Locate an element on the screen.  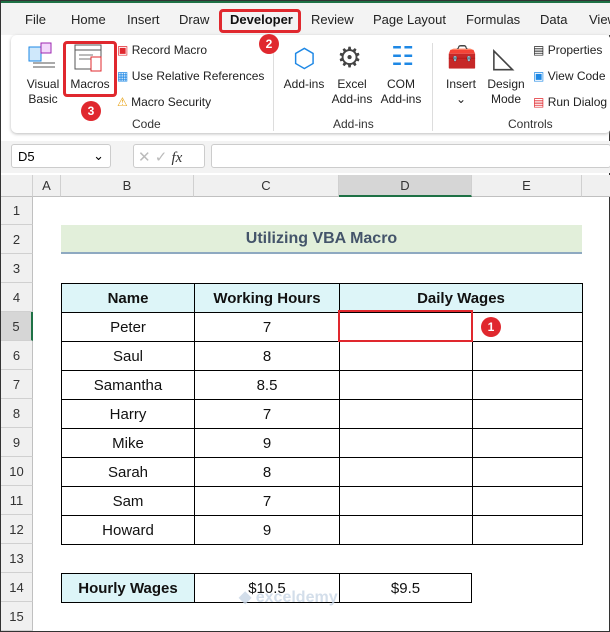
group-addins-label: Add-ins is located at coordinates (353, 124).